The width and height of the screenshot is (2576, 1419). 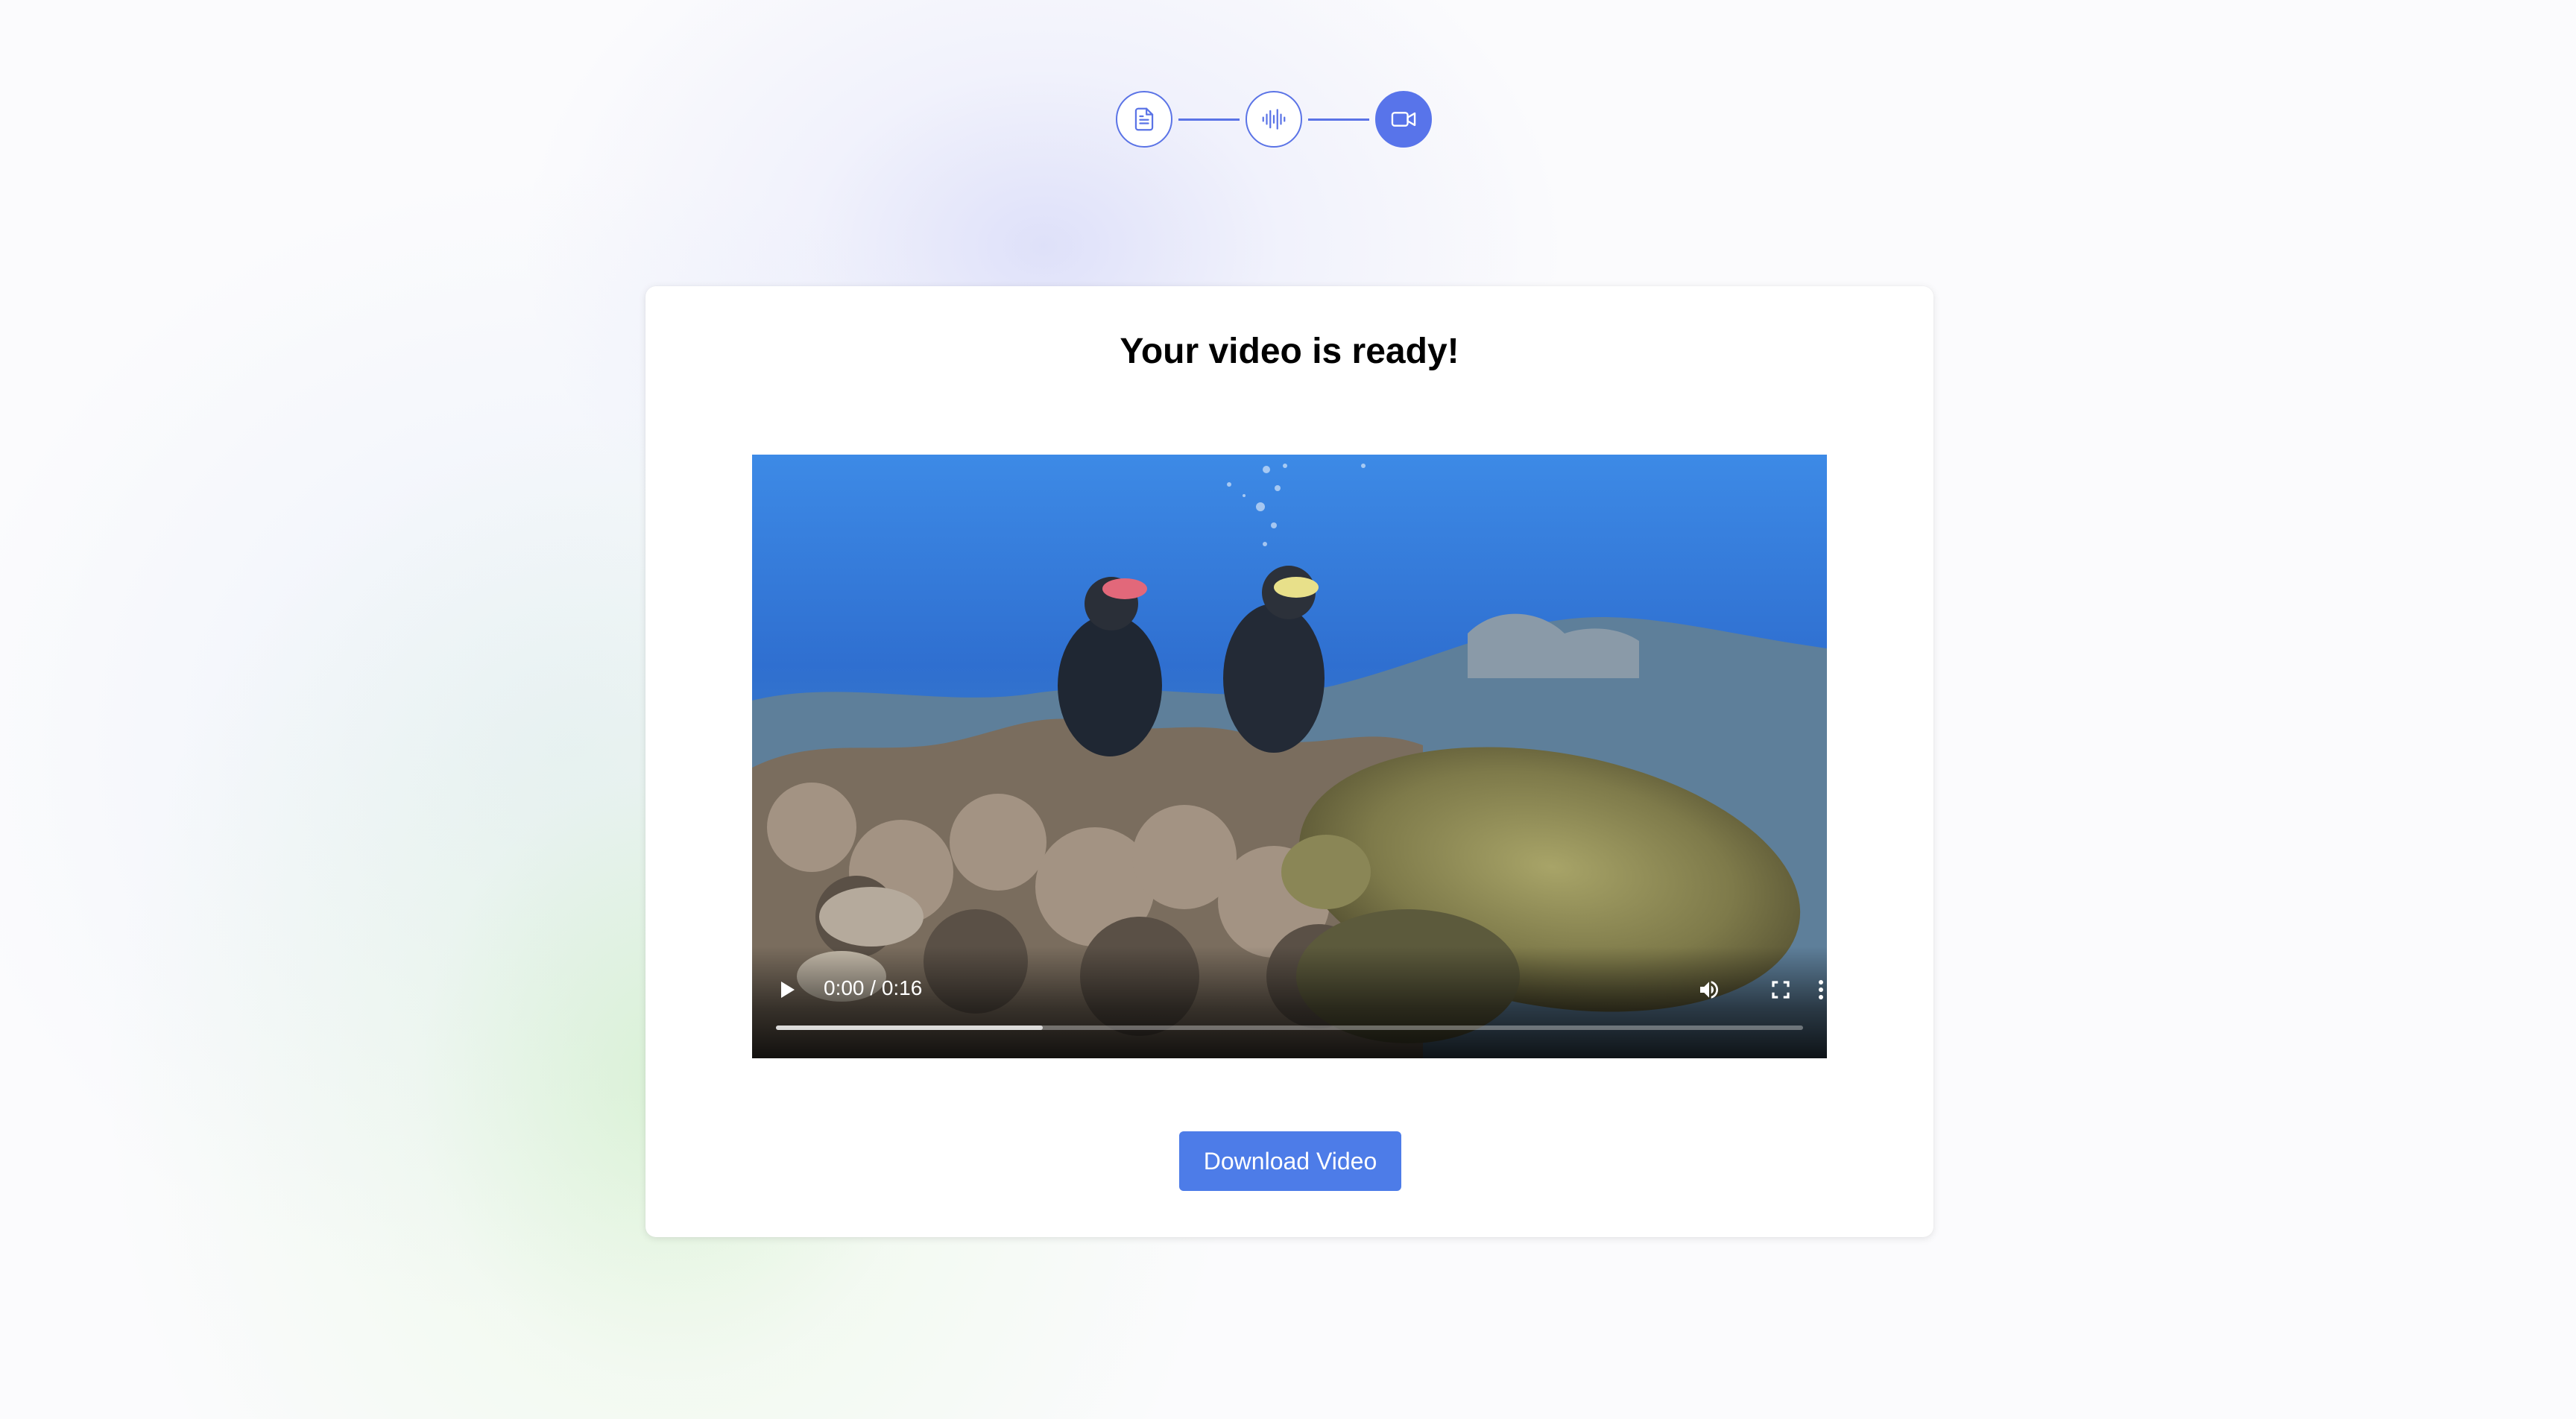 What do you see at coordinates (1289, 351) in the screenshot?
I see `page-title: Your video is ready!` at bounding box center [1289, 351].